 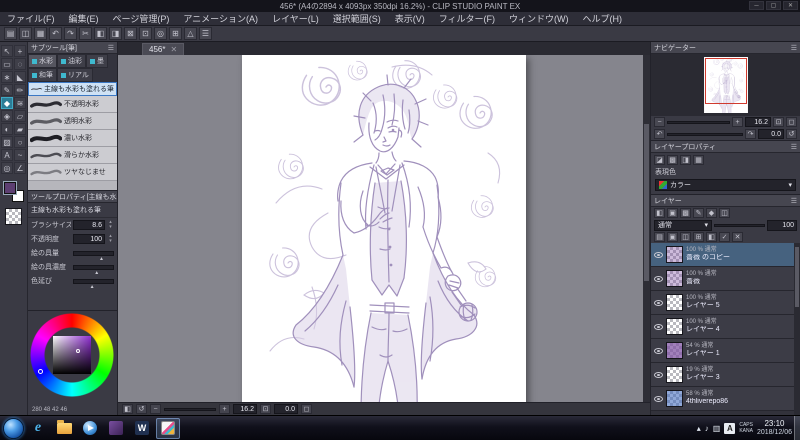 I want to click on apply-mask-icon: ✓, so click(x=724, y=237).